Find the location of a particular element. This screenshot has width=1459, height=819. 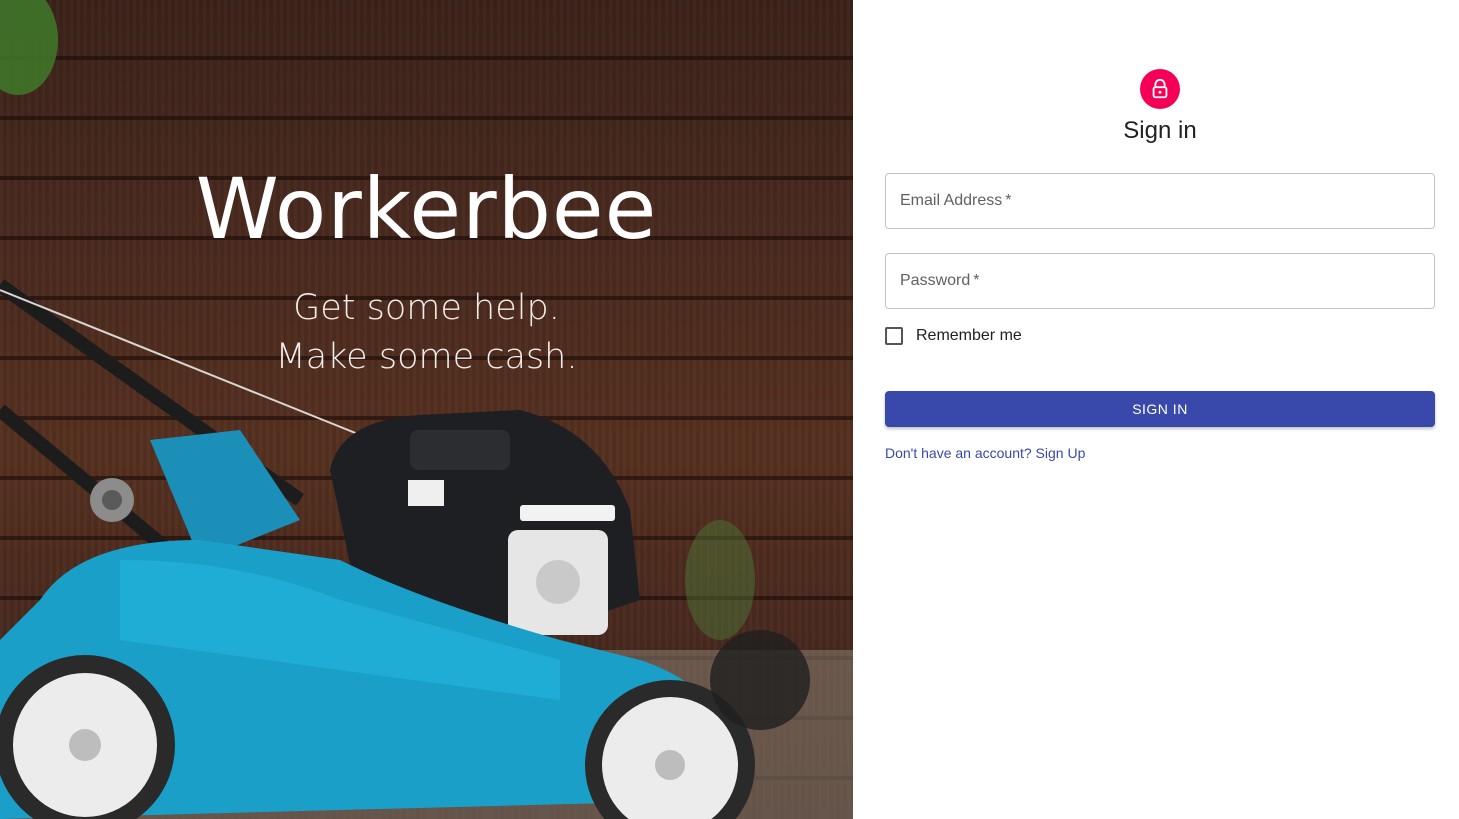

sign-in-button: SIGN IN is located at coordinates (1160, 409).